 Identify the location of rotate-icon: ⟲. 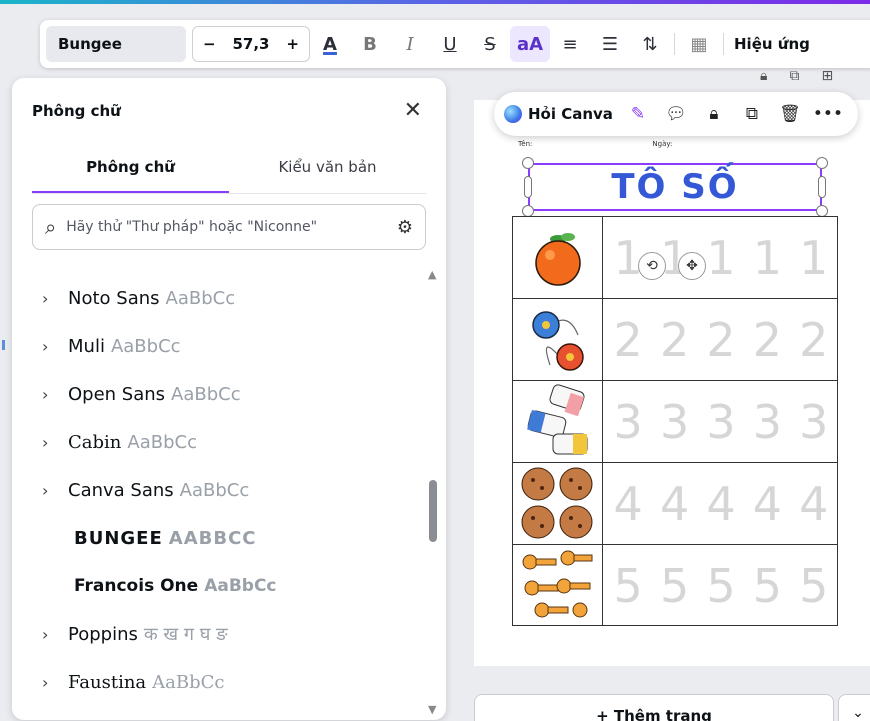
(652, 266).